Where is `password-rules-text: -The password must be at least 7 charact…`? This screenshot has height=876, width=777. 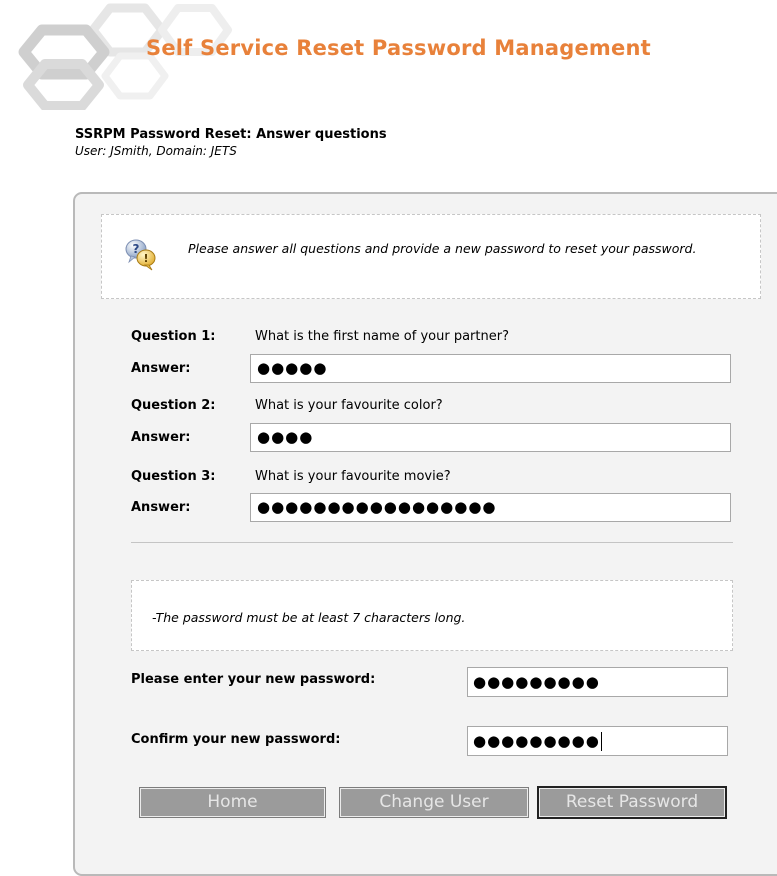
password-rules-text: -The password must be at least 7 charact… is located at coordinates (309, 617).